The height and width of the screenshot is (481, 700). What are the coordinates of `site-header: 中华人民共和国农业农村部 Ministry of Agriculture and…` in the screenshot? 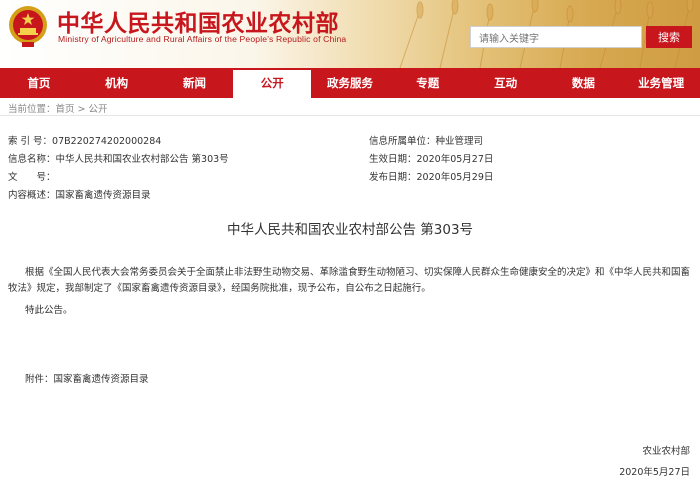 It's located at (350, 34).